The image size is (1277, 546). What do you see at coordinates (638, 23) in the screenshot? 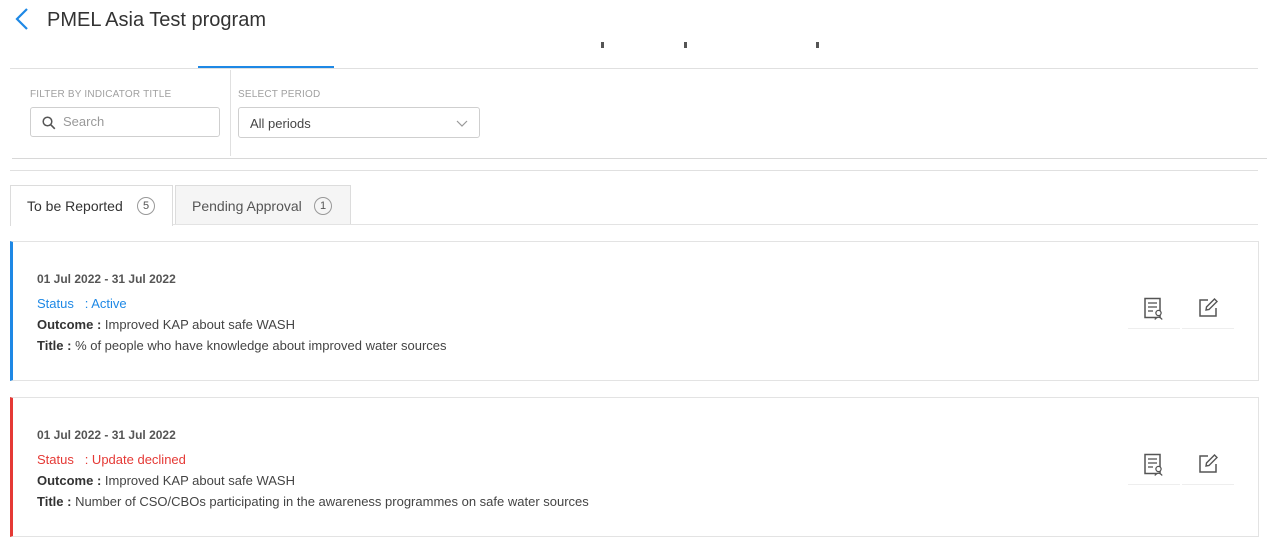
I see `page-header: PMEL Asia Test program` at bounding box center [638, 23].